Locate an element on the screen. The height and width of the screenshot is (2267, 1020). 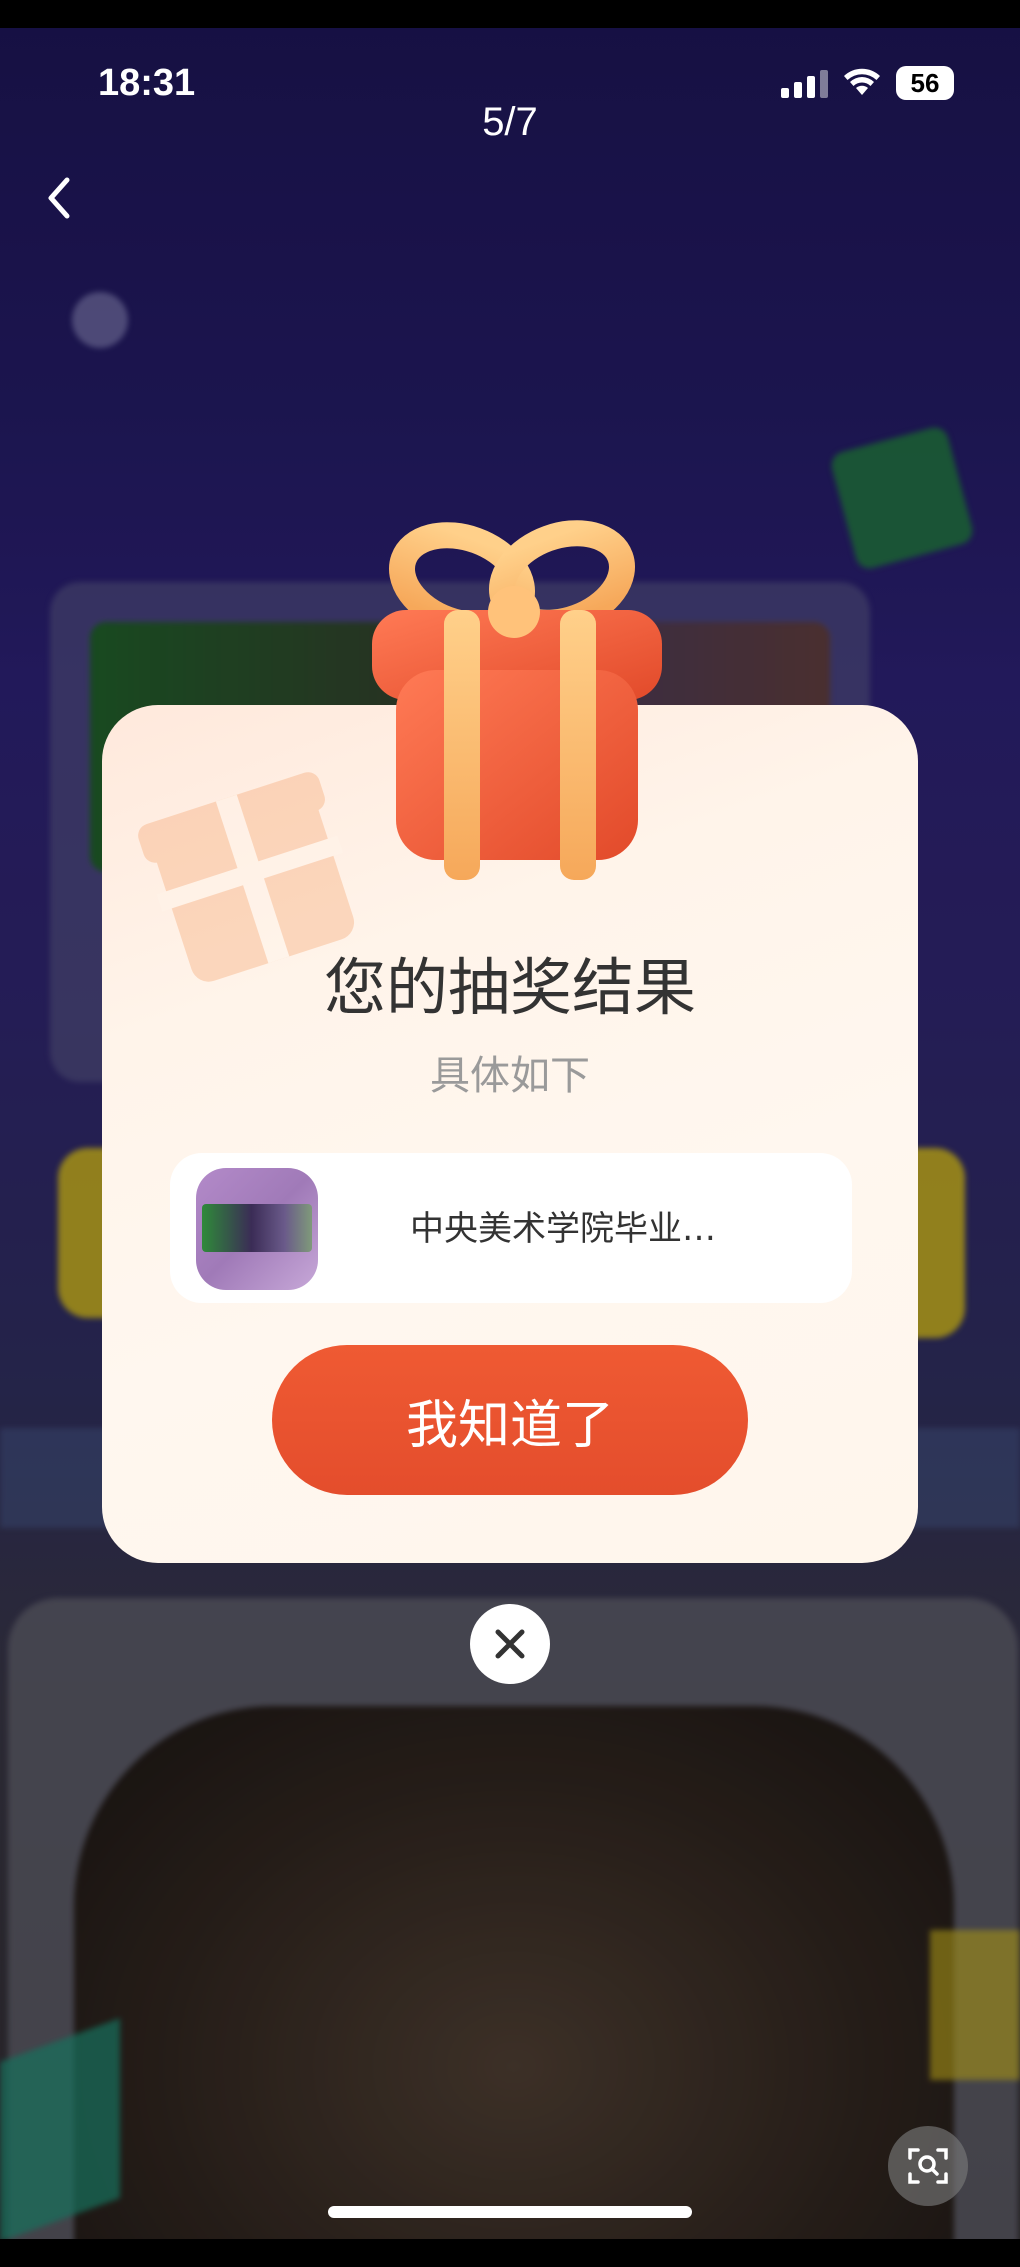
status-time: 18:31 is located at coordinates (147, 83).